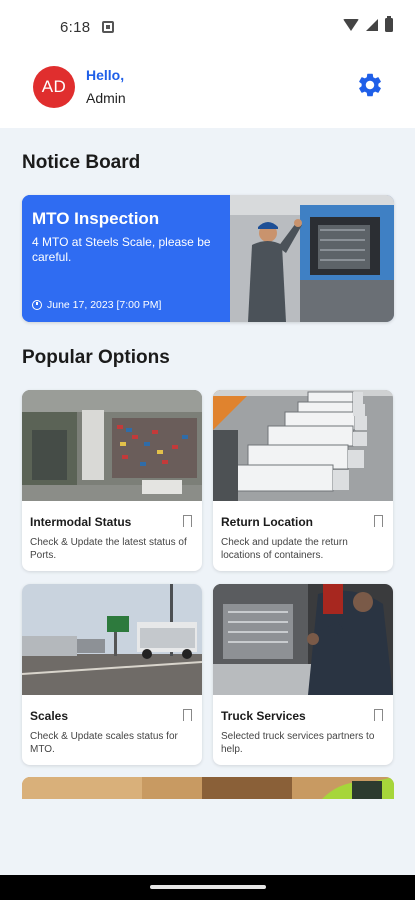 Image resolution: width=415 pixels, height=900 pixels. Describe the element at coordinates (303, 639) in the screenshot. I see `truck-mechanic-image` at that location.